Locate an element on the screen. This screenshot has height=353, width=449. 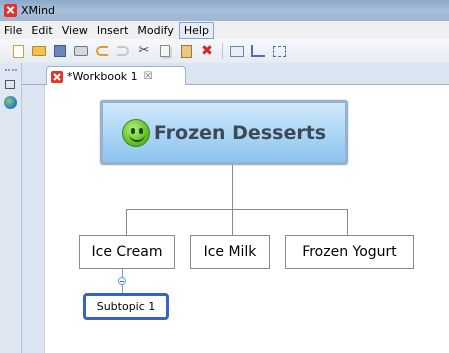
subtopic-1: Subtopic 1 is located at coordinates (126, 306).